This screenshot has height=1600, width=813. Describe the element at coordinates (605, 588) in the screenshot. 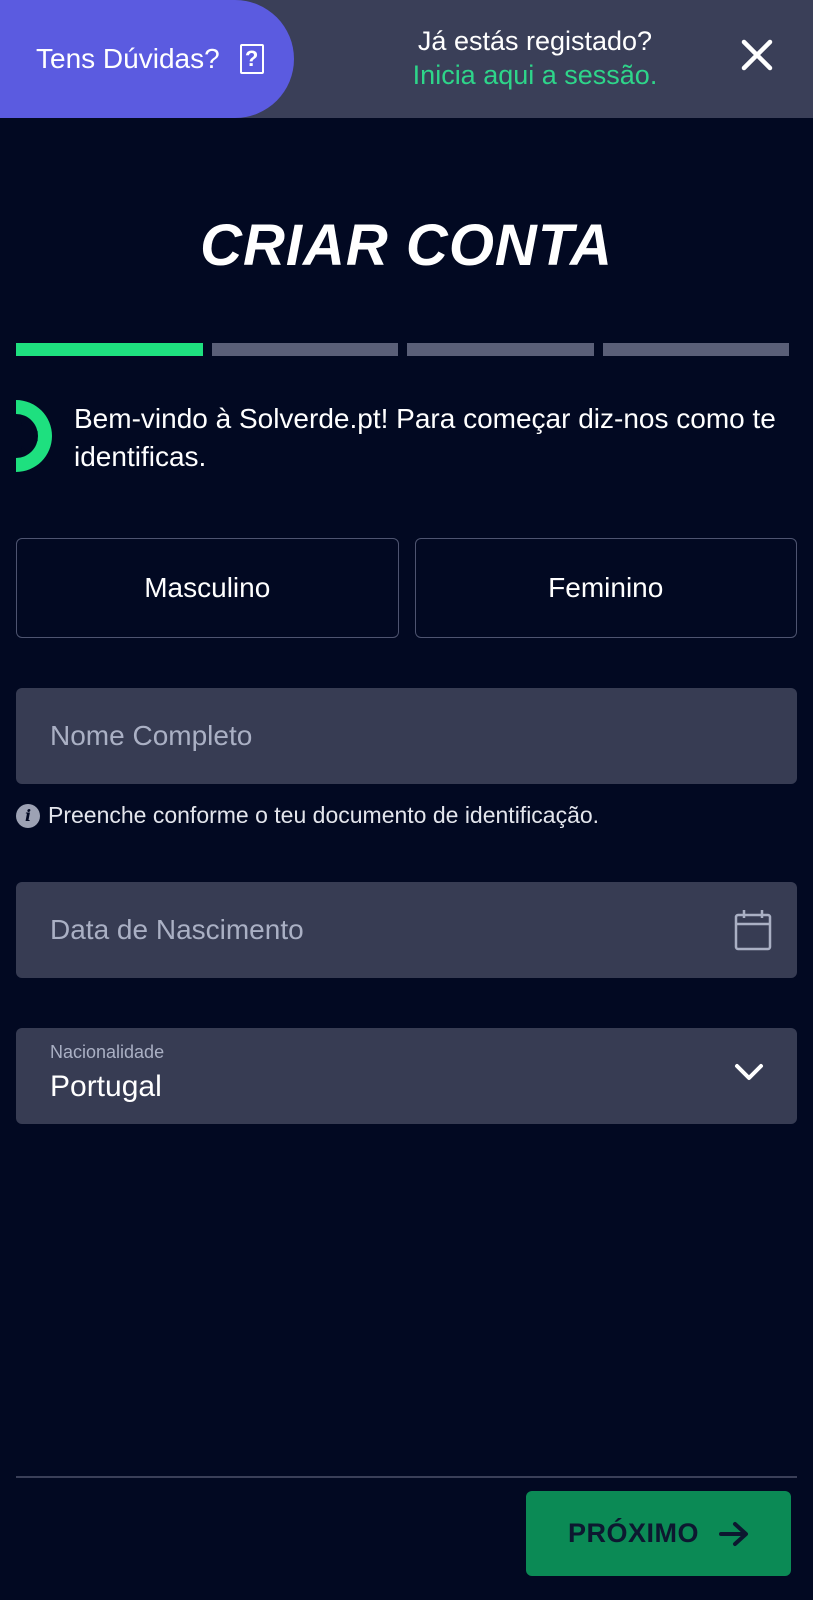

I see `gender-female-button: Feminino` at that location.